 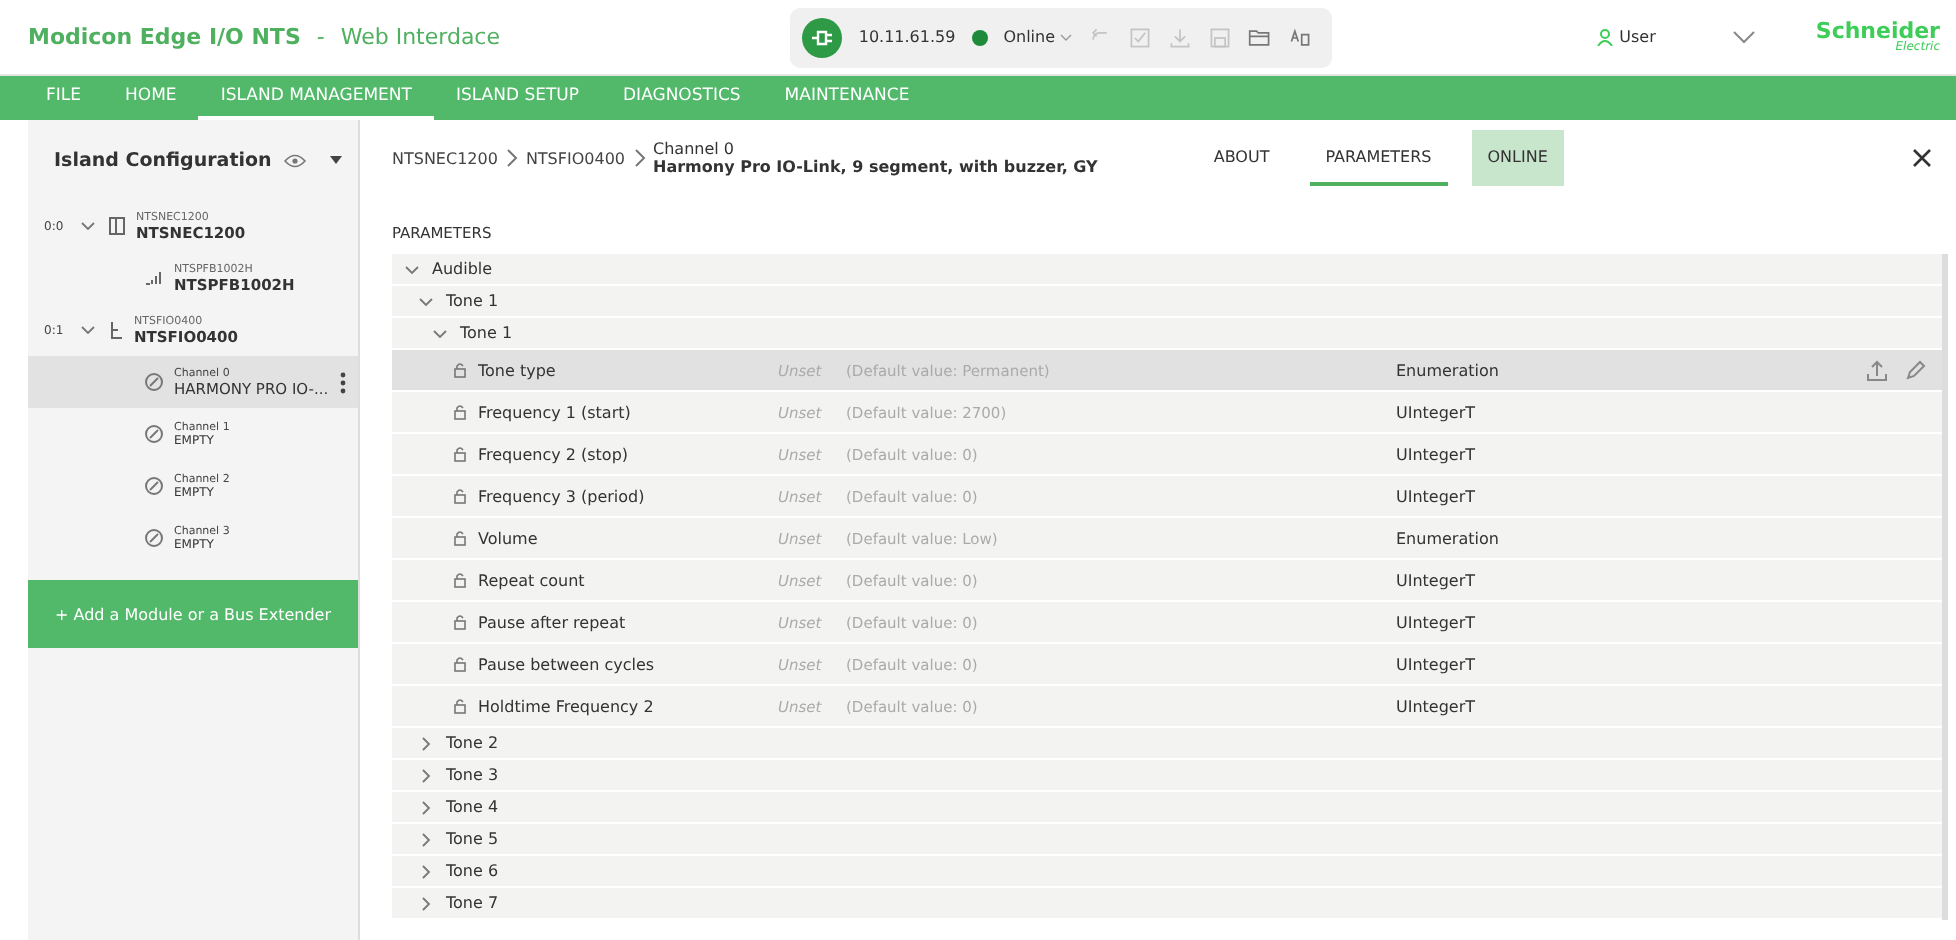 What do you see at coordinates (1167, 302) in the screenshot?
I see `group-row: Tone 1` at bounding box center [1167, 302].